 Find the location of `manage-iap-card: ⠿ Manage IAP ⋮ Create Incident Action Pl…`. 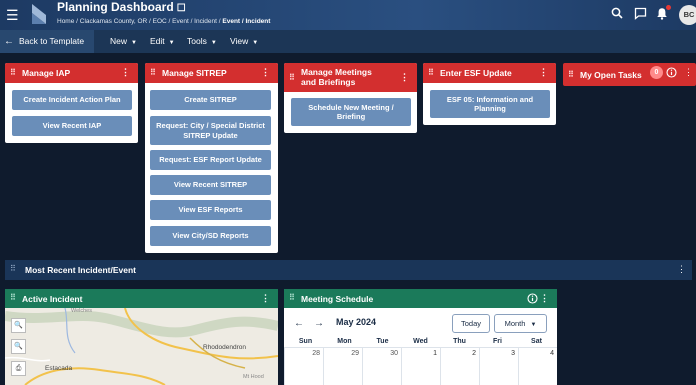

manage-iap-card: ⠿ Manage IAP ⋮ Create Incident Action Pl… is located at coordinates (71, 103).